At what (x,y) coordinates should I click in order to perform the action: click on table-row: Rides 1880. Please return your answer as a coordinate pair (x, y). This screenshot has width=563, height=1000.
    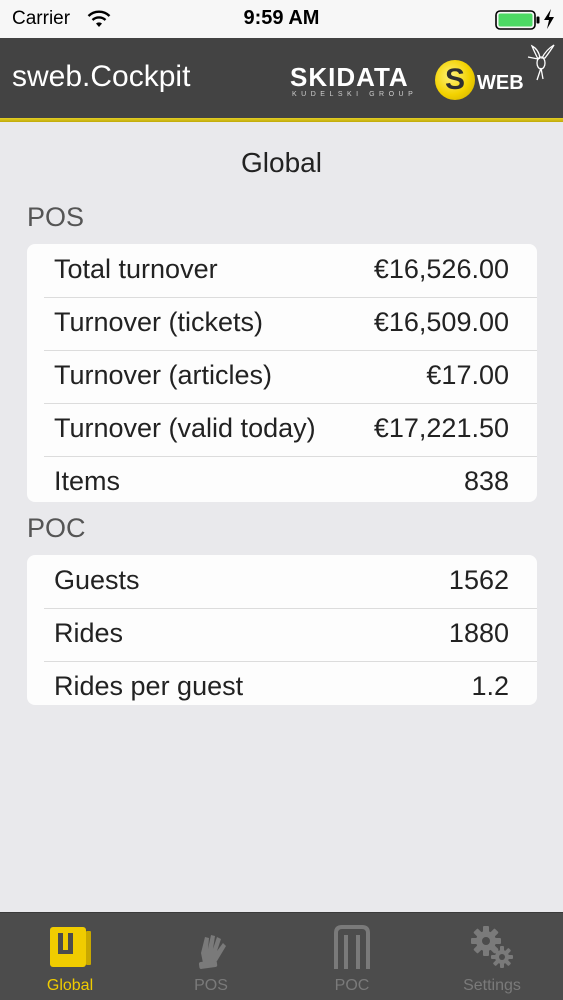
    Looking at the image, I should click on (282, 634).